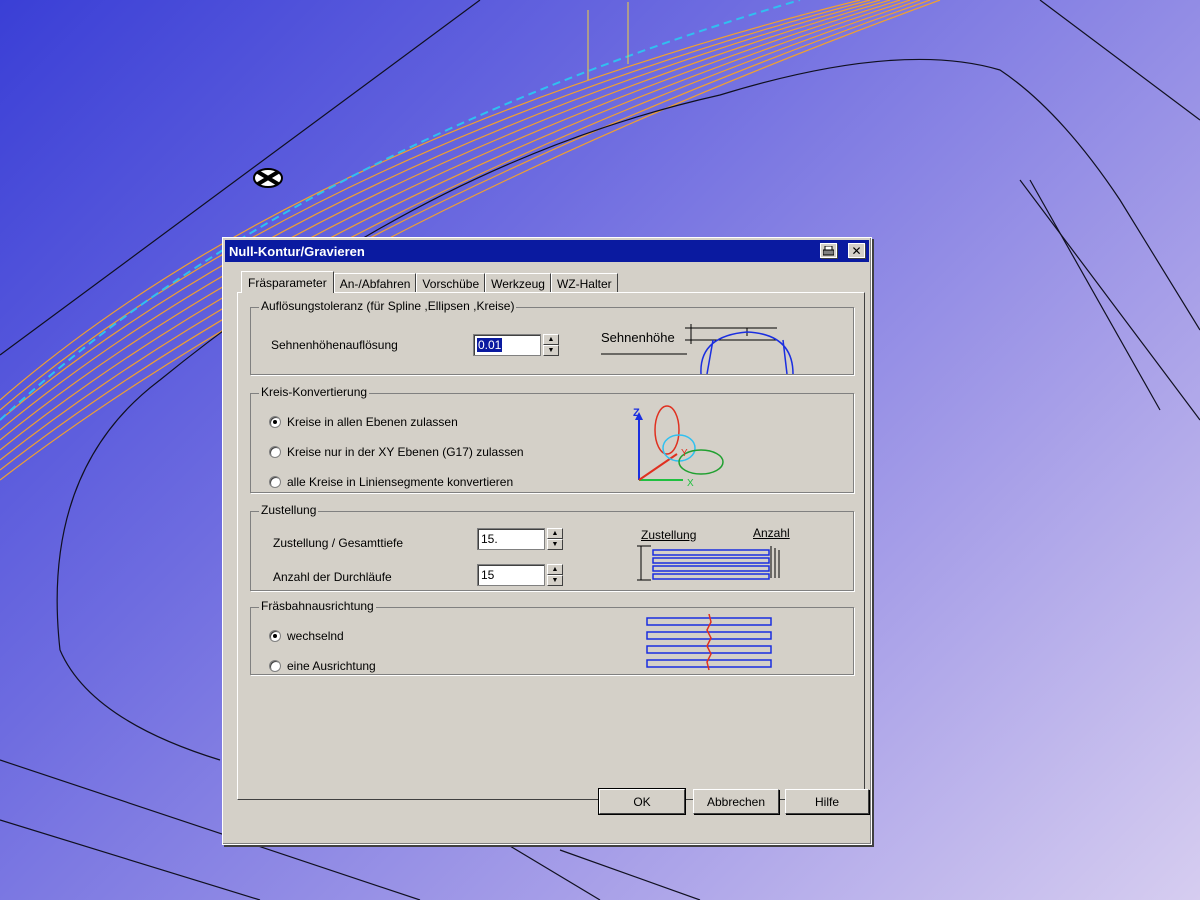 The image size is (1200, 900). Describe the element at coordinates (331, 666) in the screenshot. I see `option-label: eine Ausrichtung` at that location.